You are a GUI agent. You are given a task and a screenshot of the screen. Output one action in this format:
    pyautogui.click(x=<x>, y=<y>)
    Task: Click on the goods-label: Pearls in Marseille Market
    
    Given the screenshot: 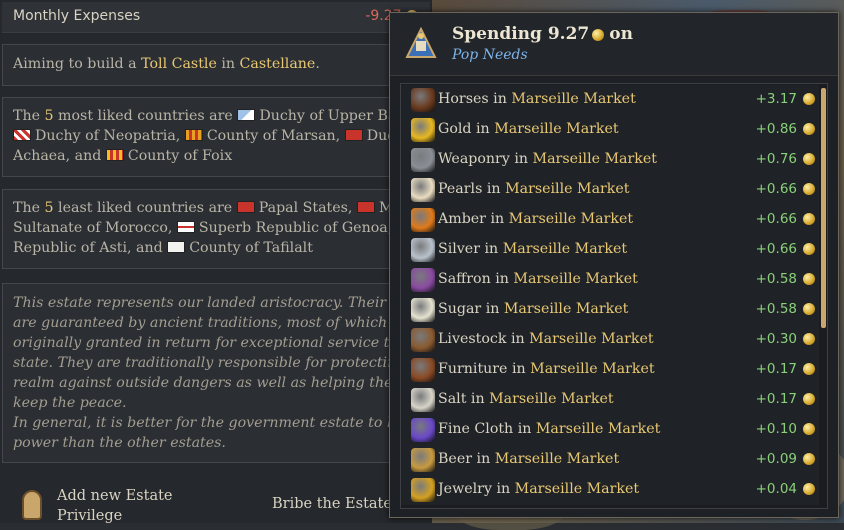 What is the action you would take?
    pyautogui.click(x=534, y=189)
    